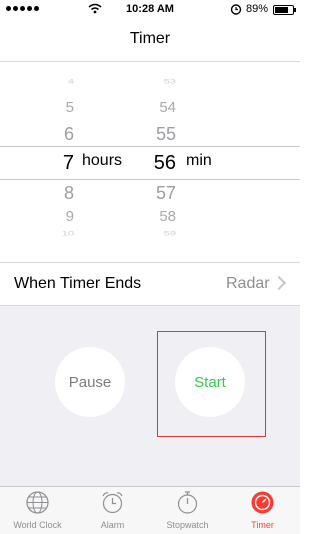  Describe the element at coordinates (150, 38) in the screenshot. I see `page-title: Timer` at that location.